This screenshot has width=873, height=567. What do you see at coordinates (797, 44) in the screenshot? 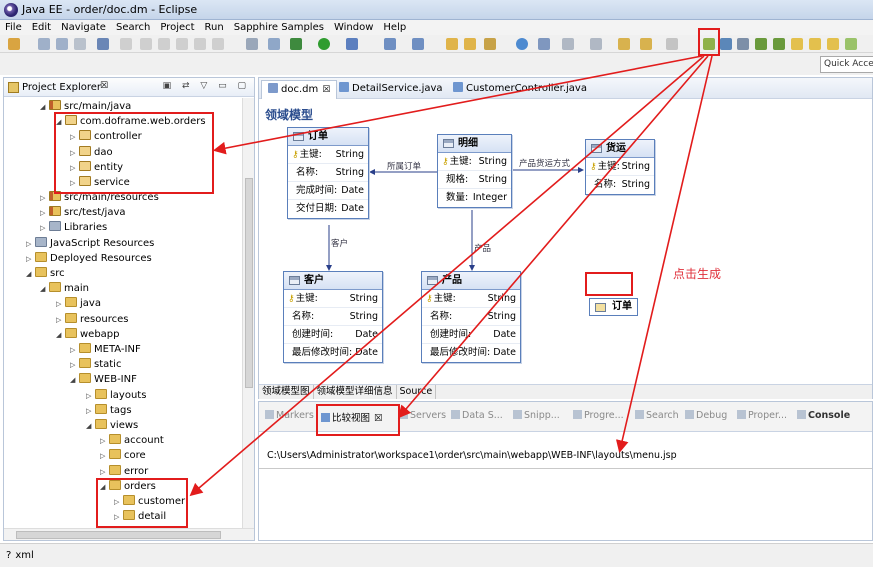
I see `export-icon` at bounding box center [797, 44].